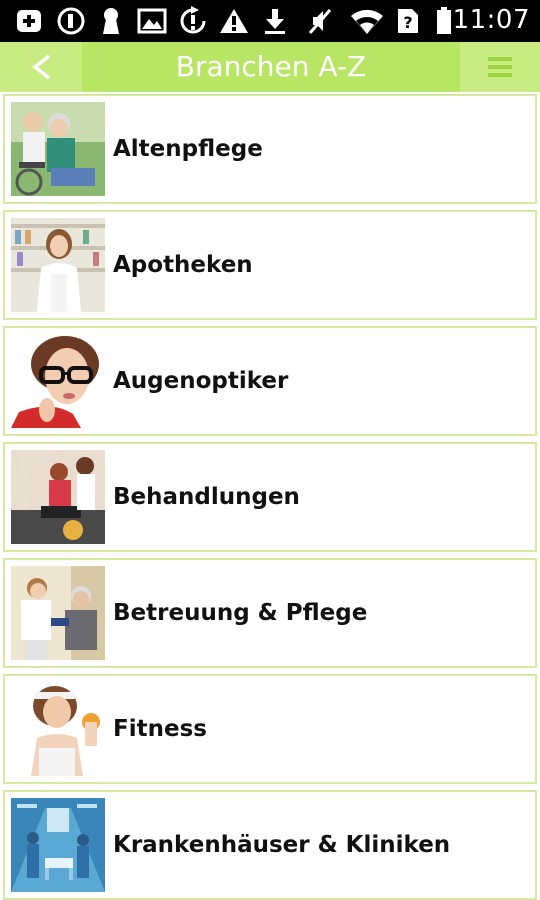 The image size is (540, 900). Describe the element at coordinates (58, 845) in the screenshot. I see `hospital-corridor-photo` at that location.